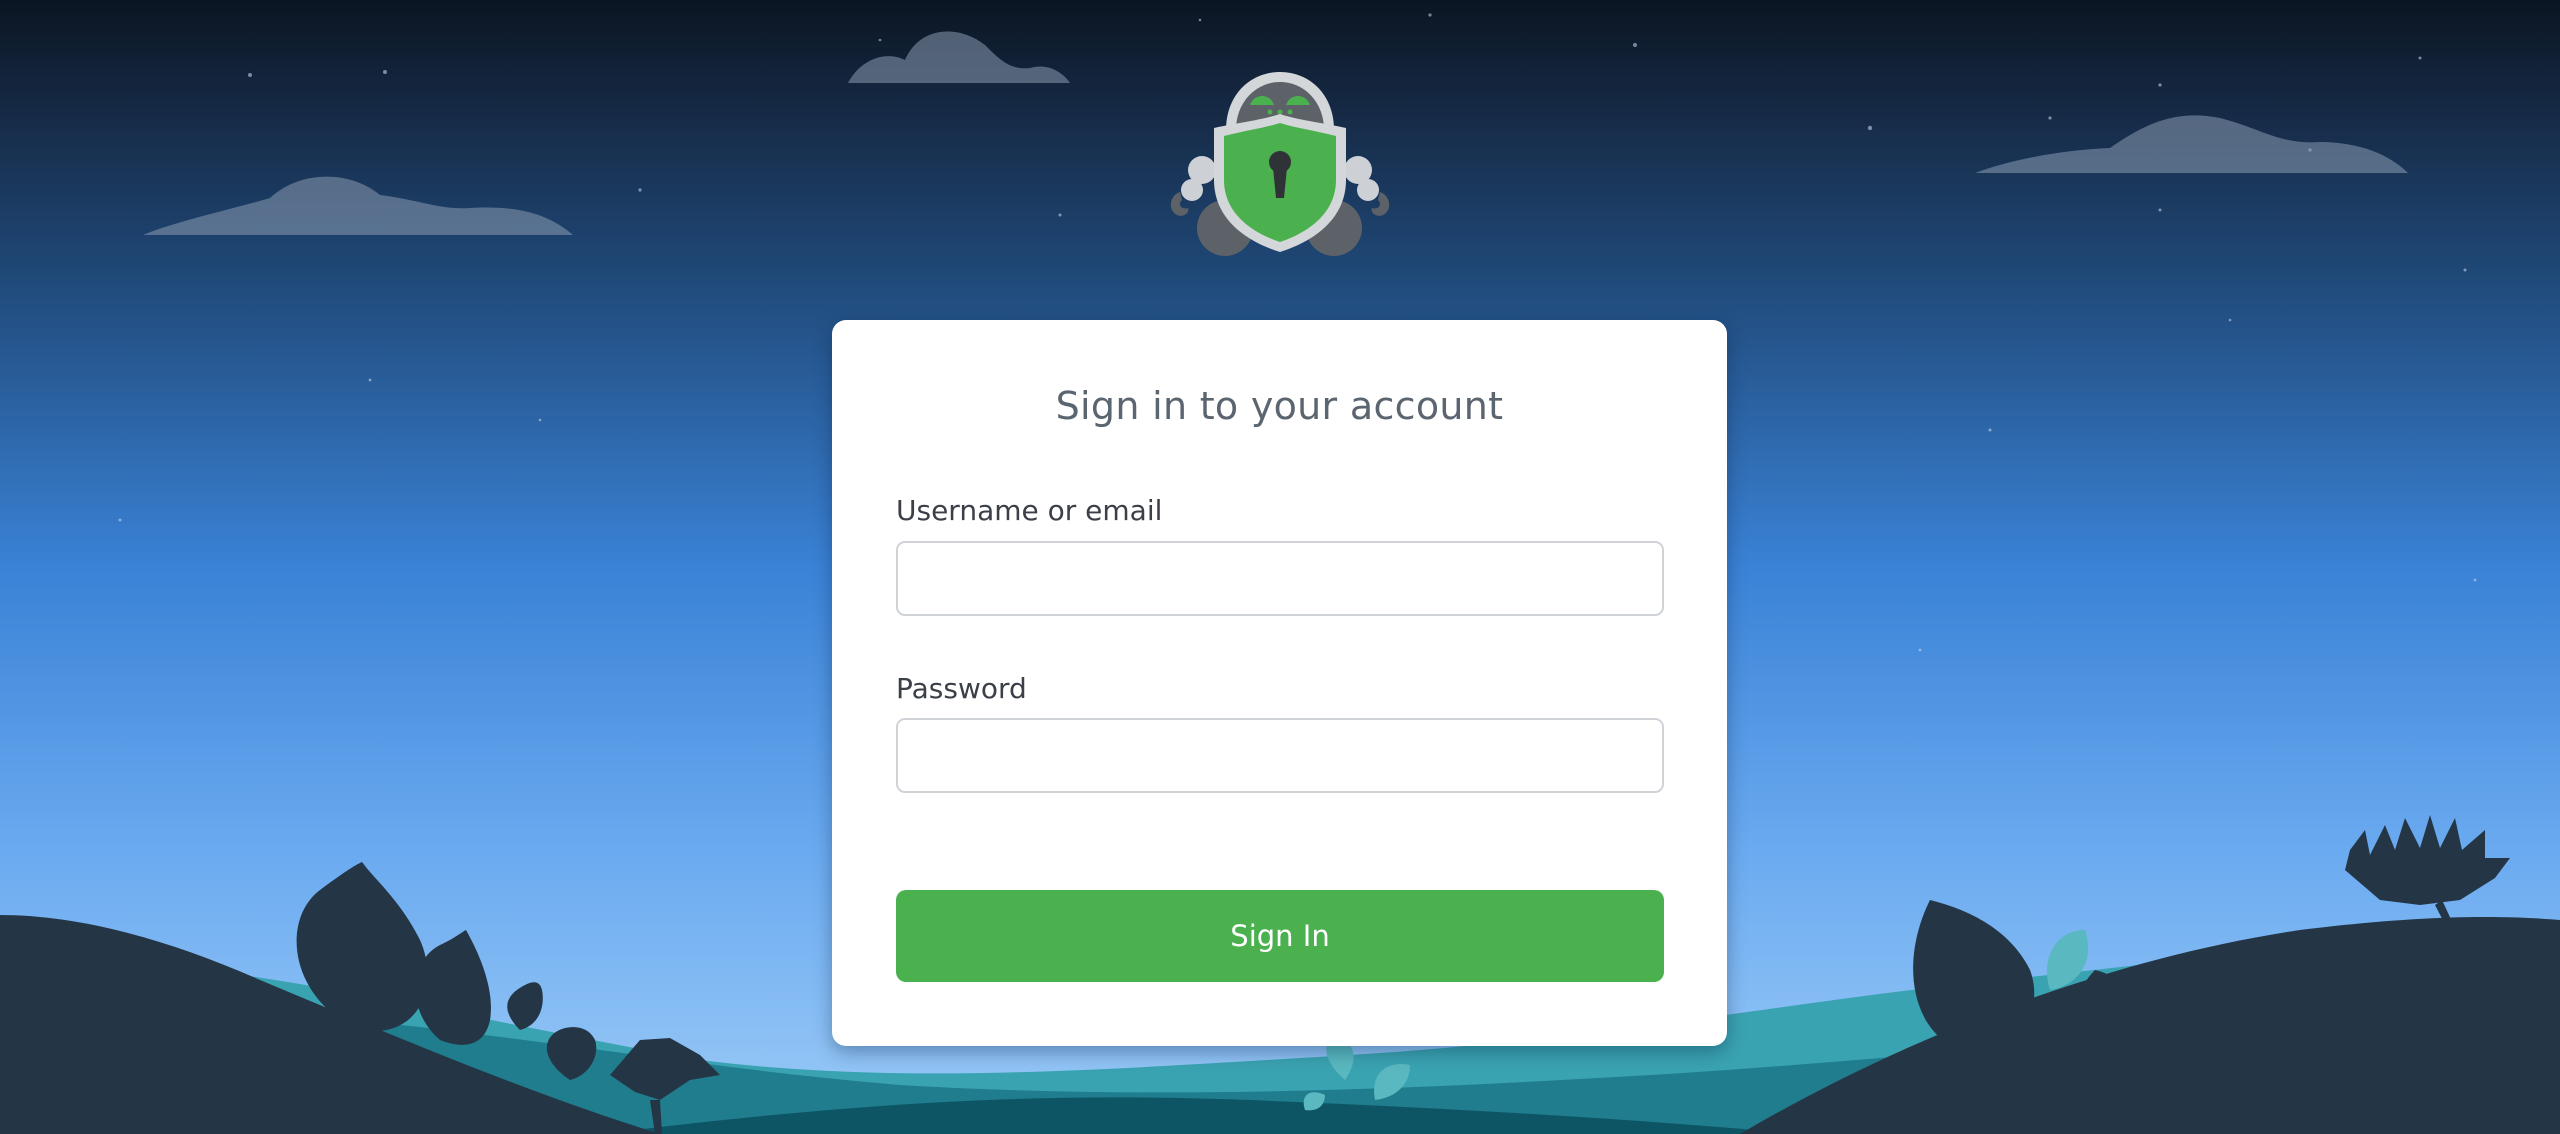 The width and height of the screenshot is (2560, 1134). I want to click on page-title: Sign in to your account, so click(1279, 406).